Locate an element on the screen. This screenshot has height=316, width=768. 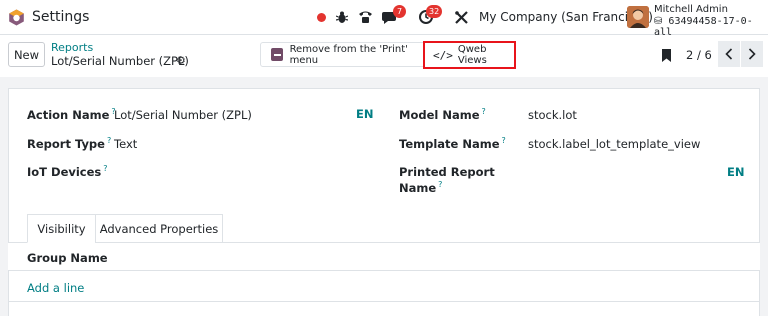
qweb-views-button: </> Qweb Views is located at coordinates (469, 55).